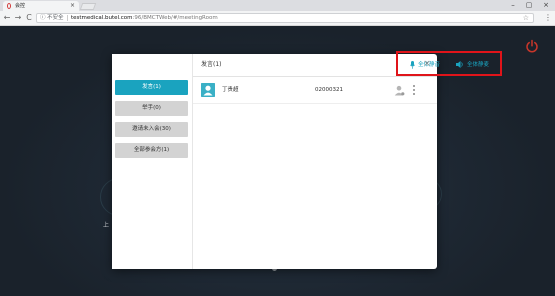 Image resolution: width=555 pixels, height=296 pixels. Describe the element at coordinates (151, 108) in the screenshot. I see `sidebar-item-hand-raised: 举手(0)` at that location.